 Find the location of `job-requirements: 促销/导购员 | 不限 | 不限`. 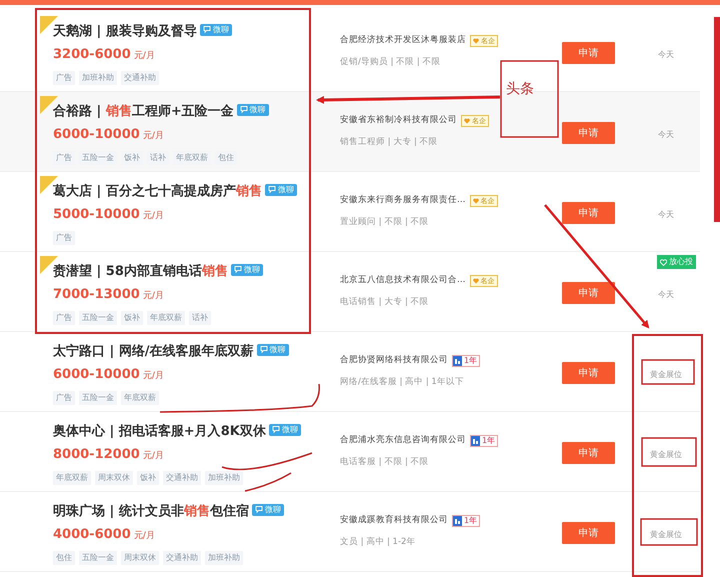

job-requirements: 促销/导购员 | 不限 | 不限 is located at coordinates (391, 62).